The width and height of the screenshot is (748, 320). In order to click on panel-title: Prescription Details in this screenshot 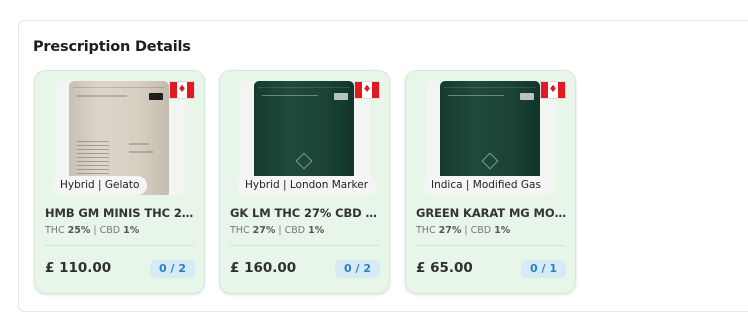, I will do `click(112, 47)`.